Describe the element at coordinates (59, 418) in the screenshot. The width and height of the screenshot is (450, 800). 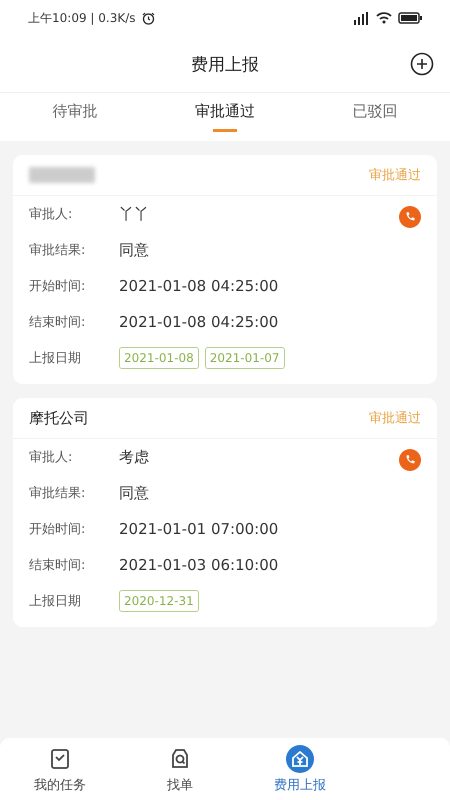
I see `card-title: 摩托公司` at that location.